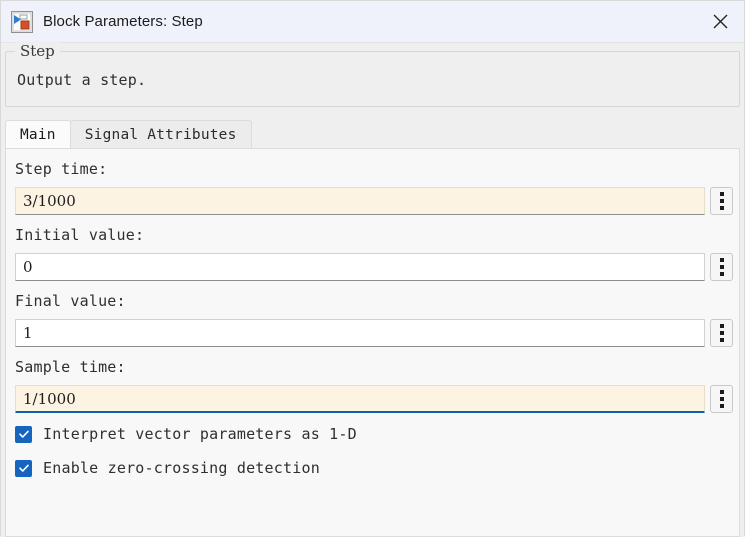 The height and width of the screenshot is (537, 745). I want to click on row-sample-time: 1/1000, so click(374, 399).